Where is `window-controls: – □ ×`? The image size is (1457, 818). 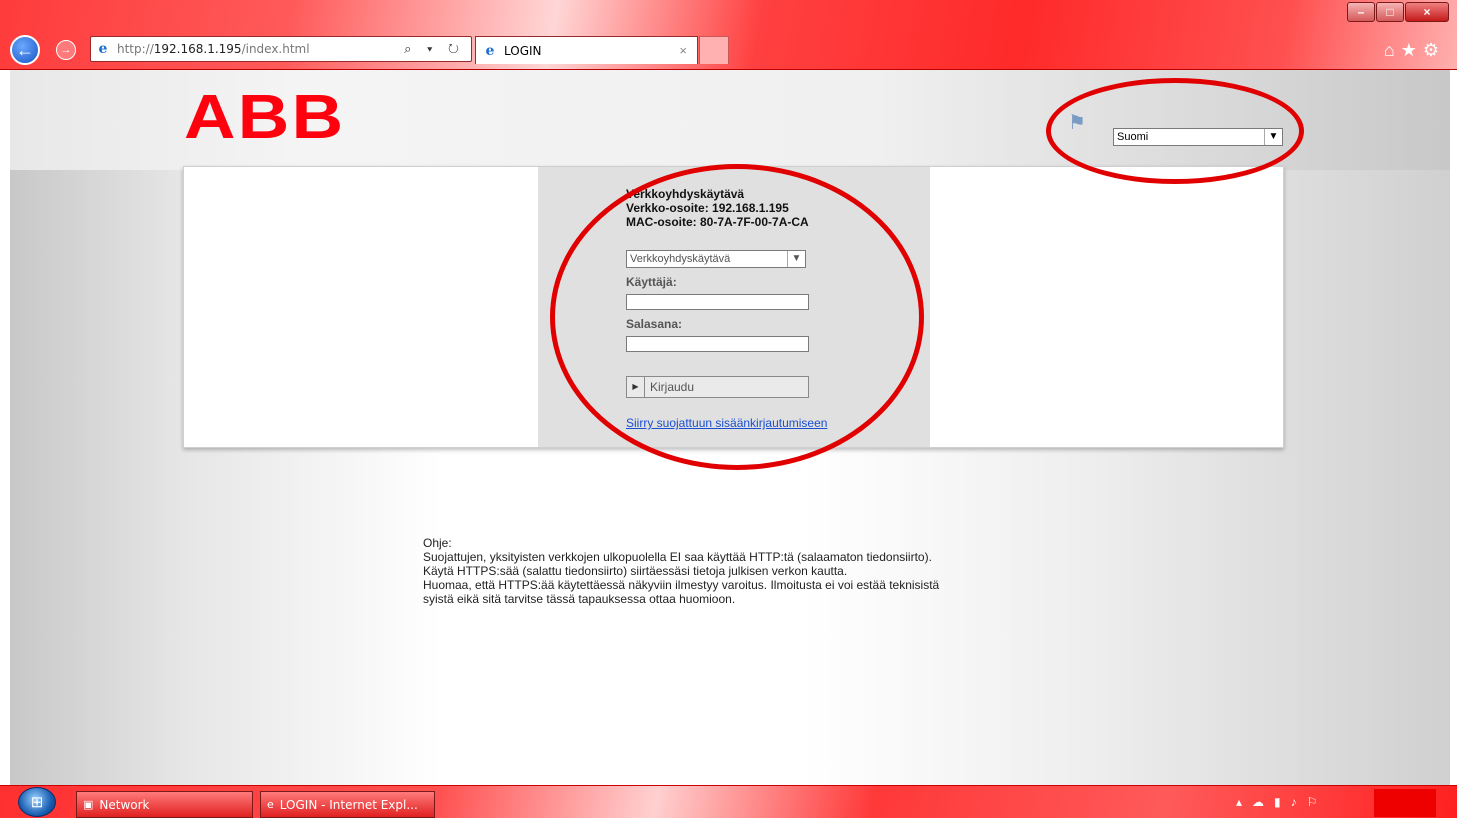
window-controls: – □ × is located at coordinates (1398, 12).